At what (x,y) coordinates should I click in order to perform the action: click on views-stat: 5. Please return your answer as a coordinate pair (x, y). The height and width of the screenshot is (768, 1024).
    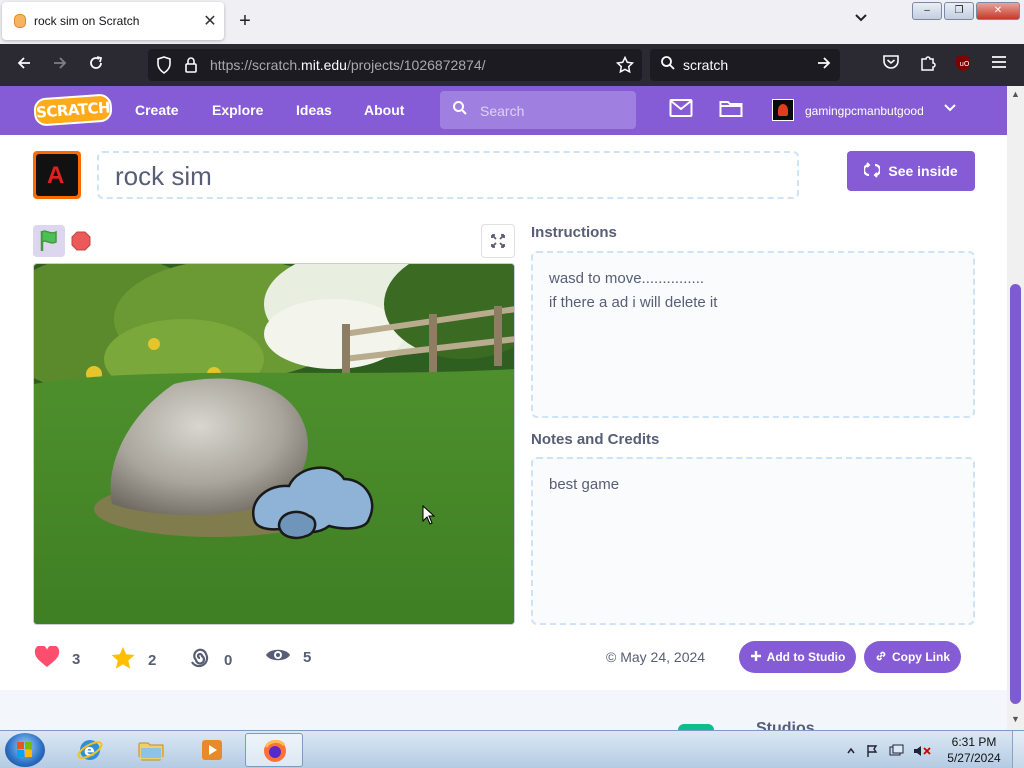
    Looking at the image, I should click on (288, 657).